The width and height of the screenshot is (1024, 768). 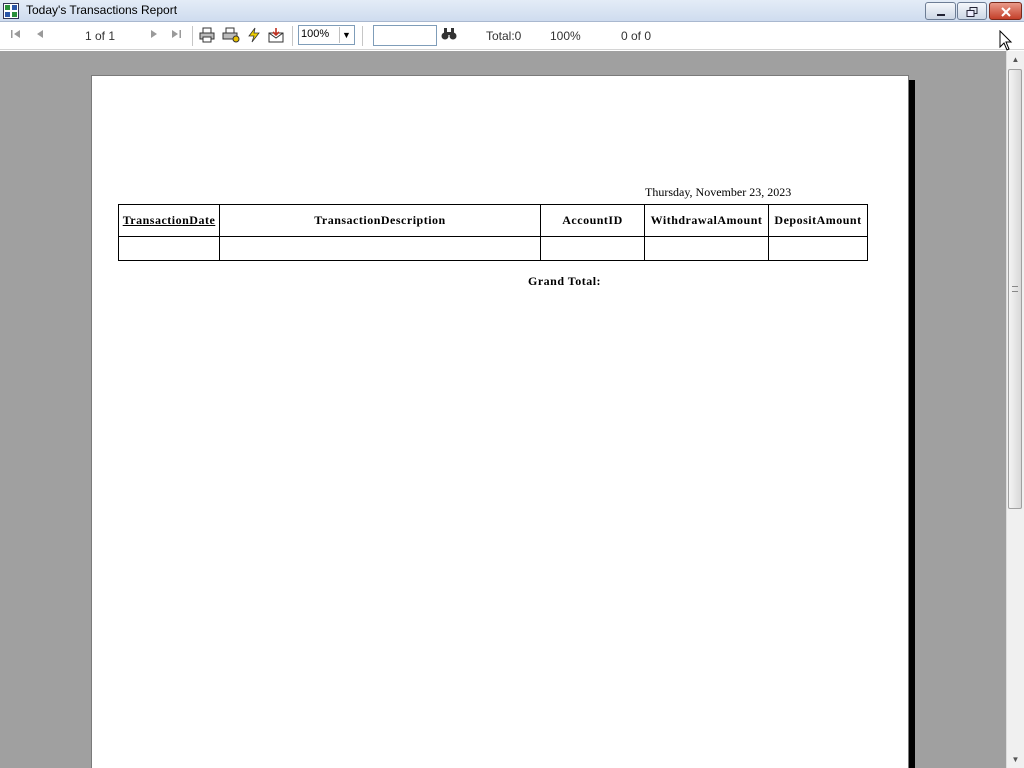 I want to click on close-icon, so click(x=1005, y=12).